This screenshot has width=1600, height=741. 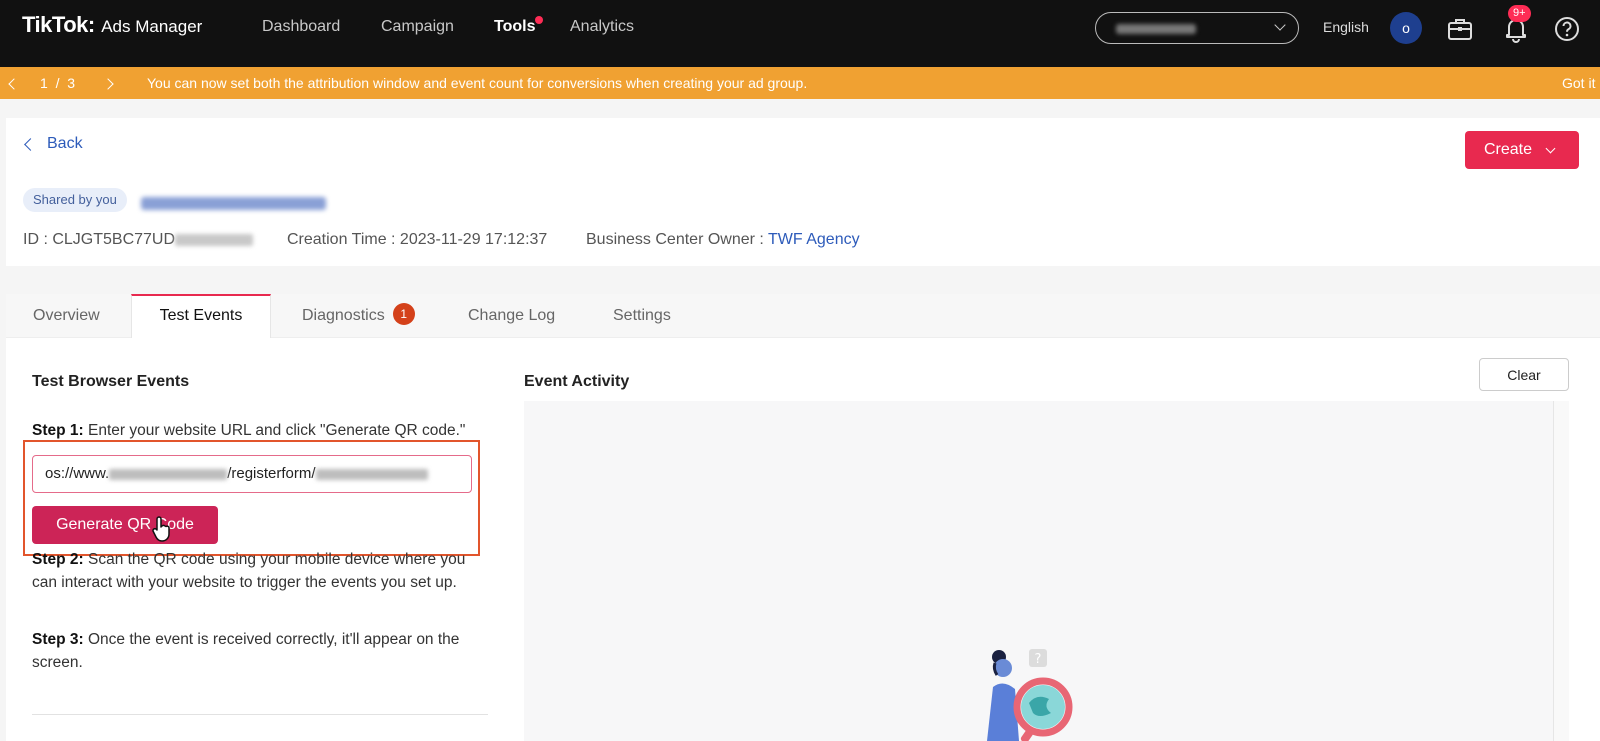 I want to click on nav-tools: Tools, so click(x=519, y=26).